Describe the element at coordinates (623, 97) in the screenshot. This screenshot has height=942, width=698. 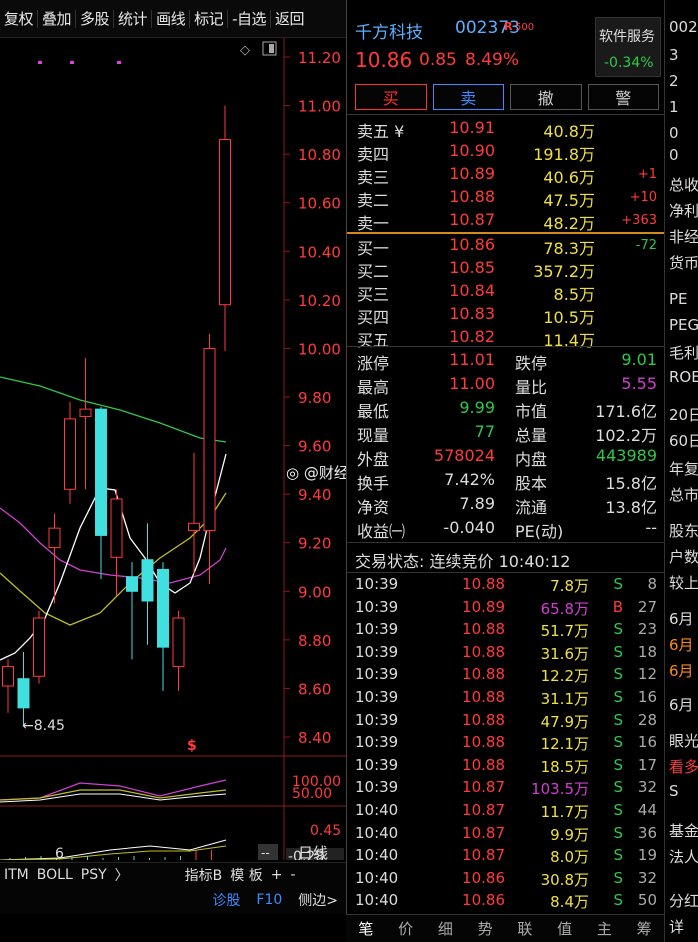
I see `price-alert-button: 警` at that location.